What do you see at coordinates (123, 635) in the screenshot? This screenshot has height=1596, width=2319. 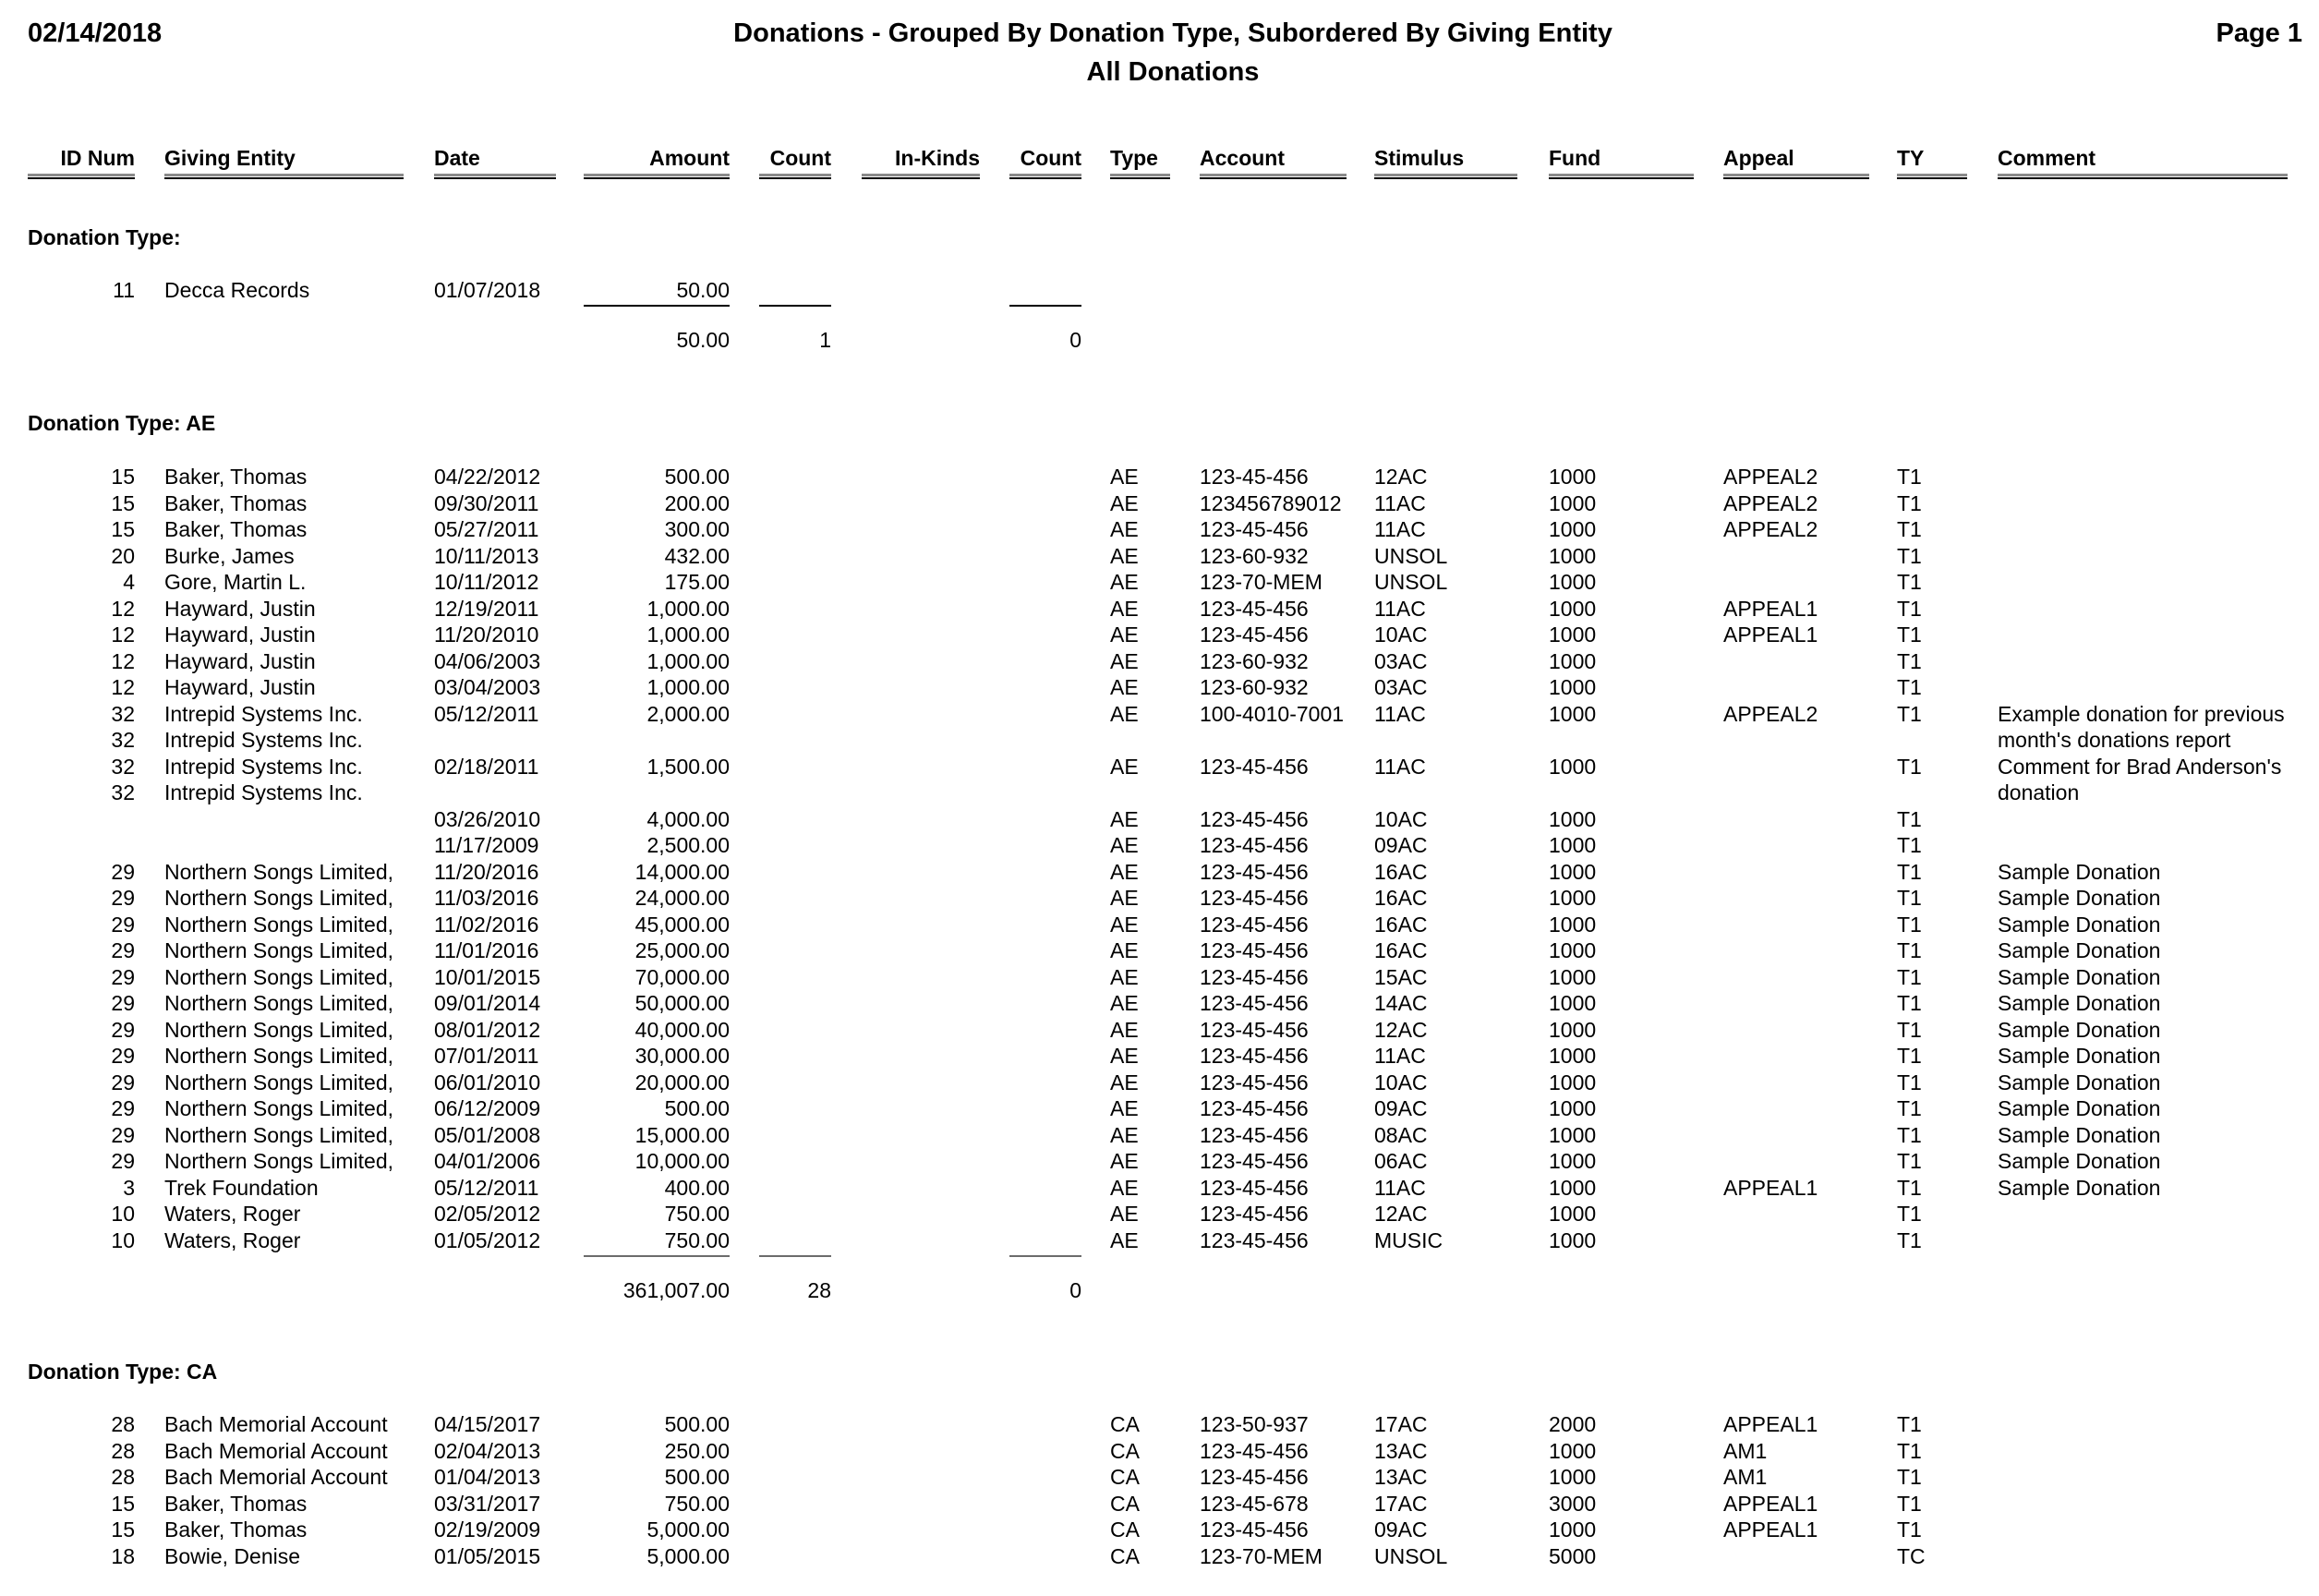 I see `cell-id-num: 12` at bounding box center [123, 635].